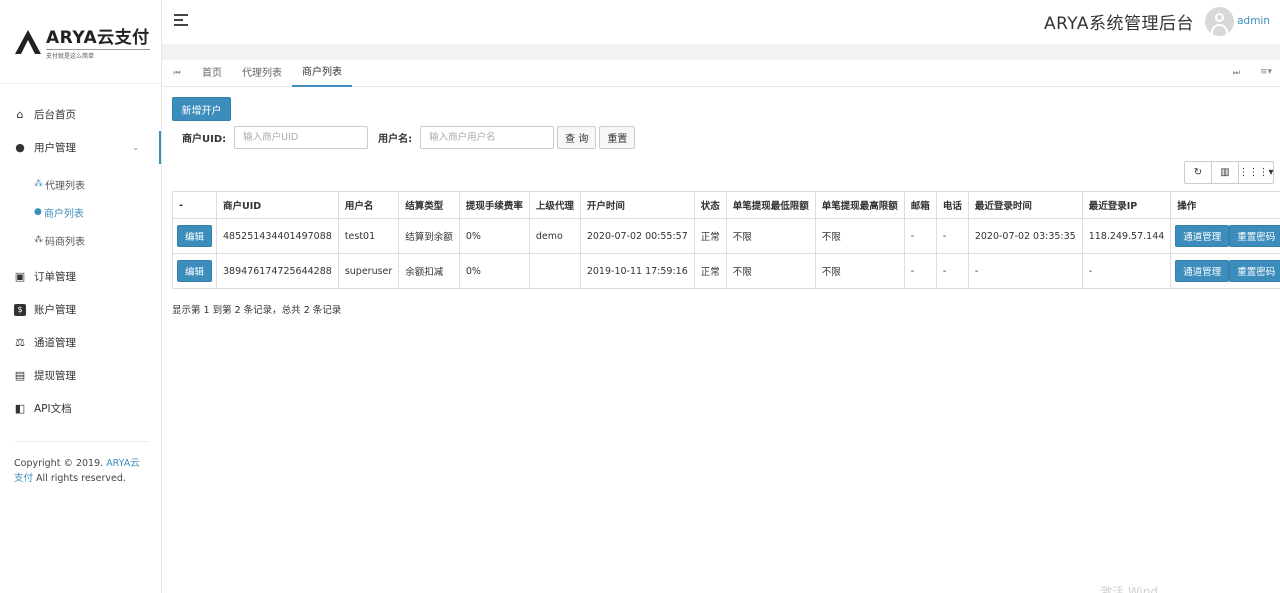 The image size is (1280, 593). What do you see at coordinates (80, 342) in the screenshot?
I see `sidebar-item-channels: ⚖ 通道管理` at bounding box center [80, 342].